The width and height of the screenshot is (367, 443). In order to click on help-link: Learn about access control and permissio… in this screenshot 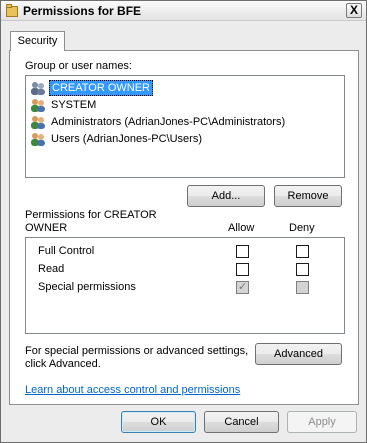, I will do `click(132, 390)`.